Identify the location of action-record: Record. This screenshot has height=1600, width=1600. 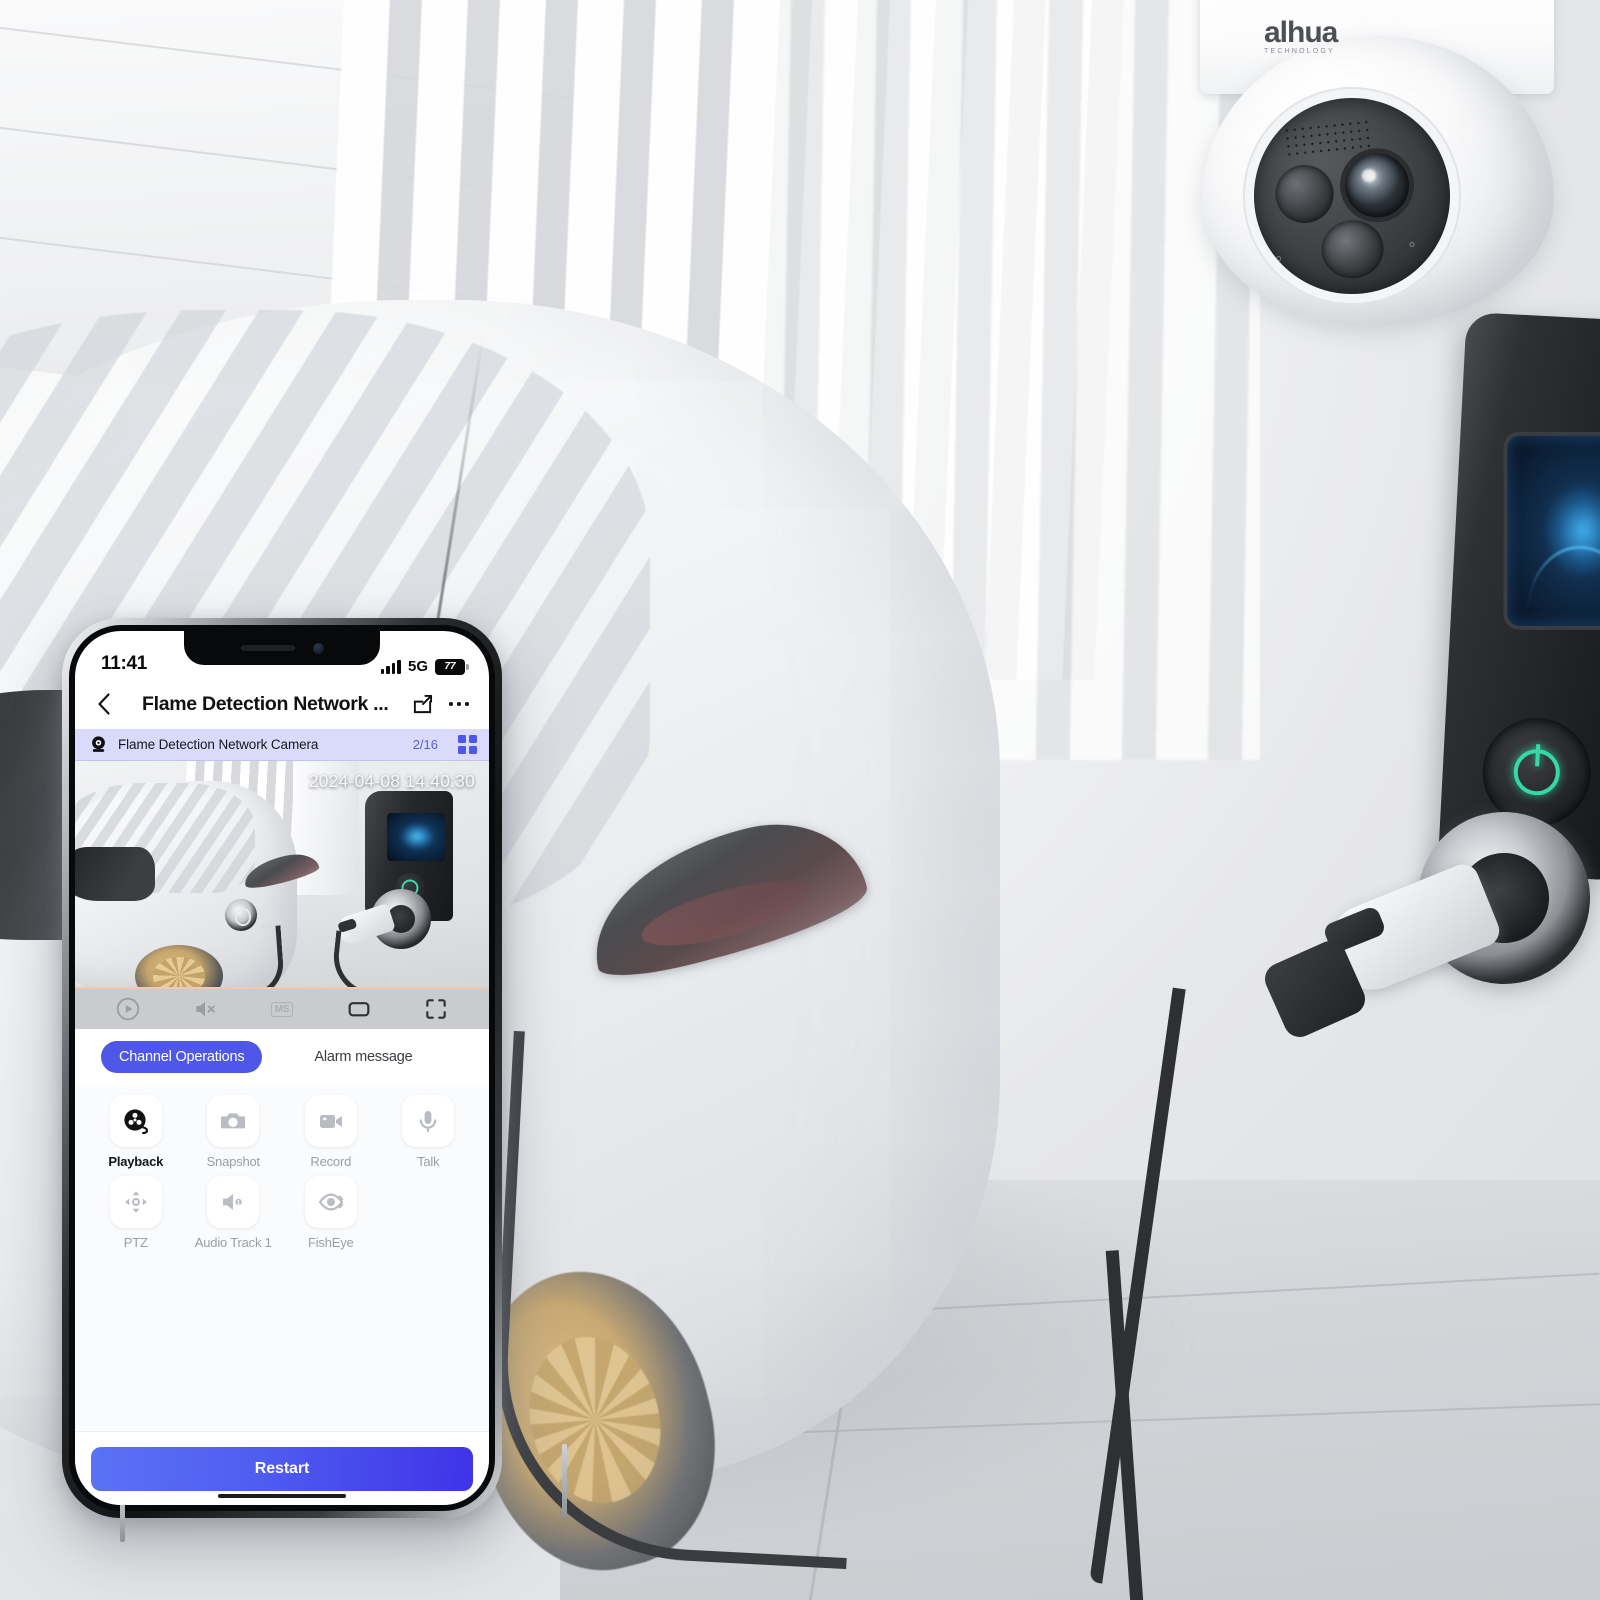
(331, 1132).